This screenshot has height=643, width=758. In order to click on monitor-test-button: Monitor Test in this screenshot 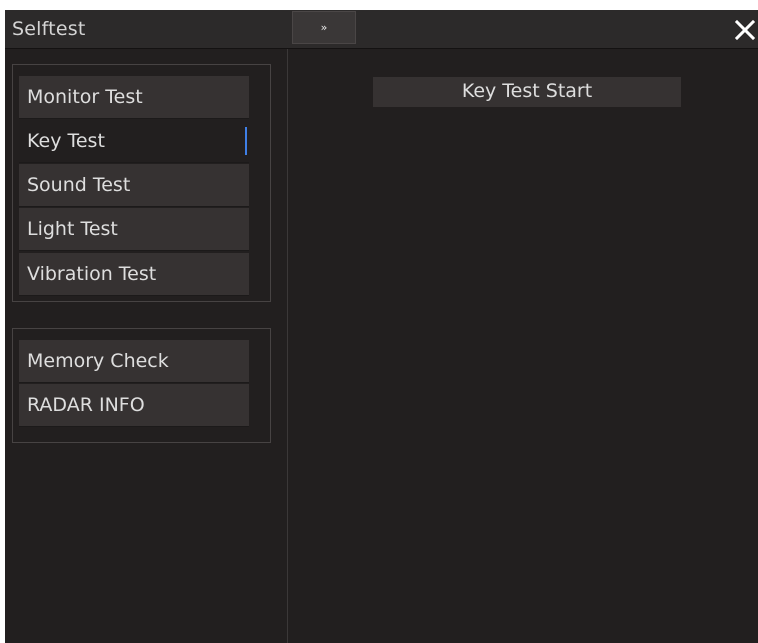, I will do `click(134, 97)`.